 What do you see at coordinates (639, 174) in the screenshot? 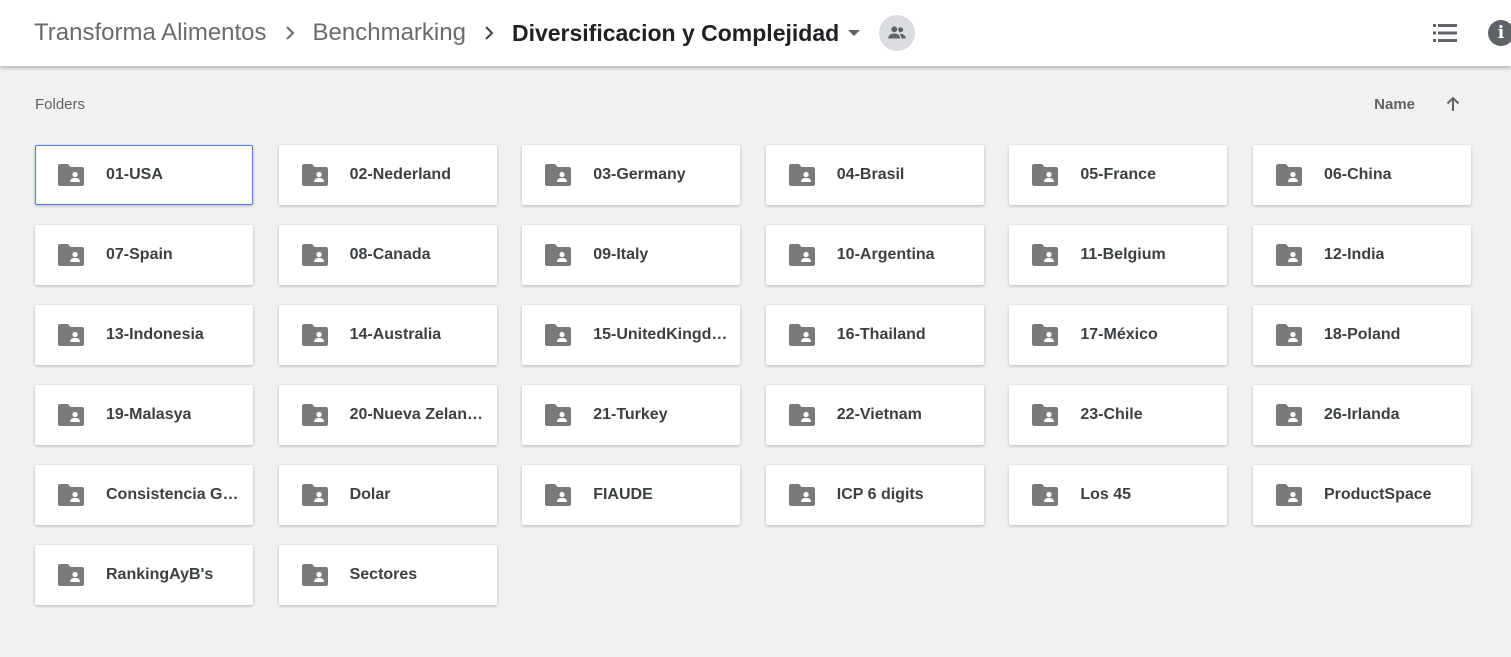
I see `folder-name: 03-Germany` at bounding box center [639, 174].